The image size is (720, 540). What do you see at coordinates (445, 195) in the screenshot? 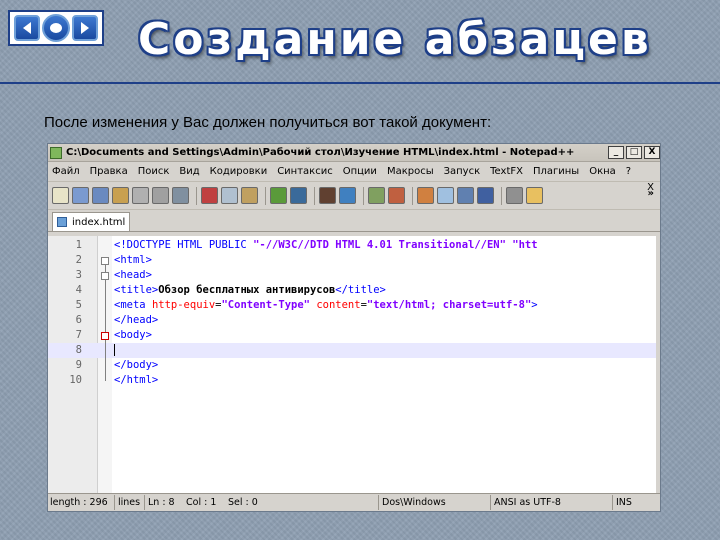
I see `sync-h-icon` at bounding box center [445, 195].